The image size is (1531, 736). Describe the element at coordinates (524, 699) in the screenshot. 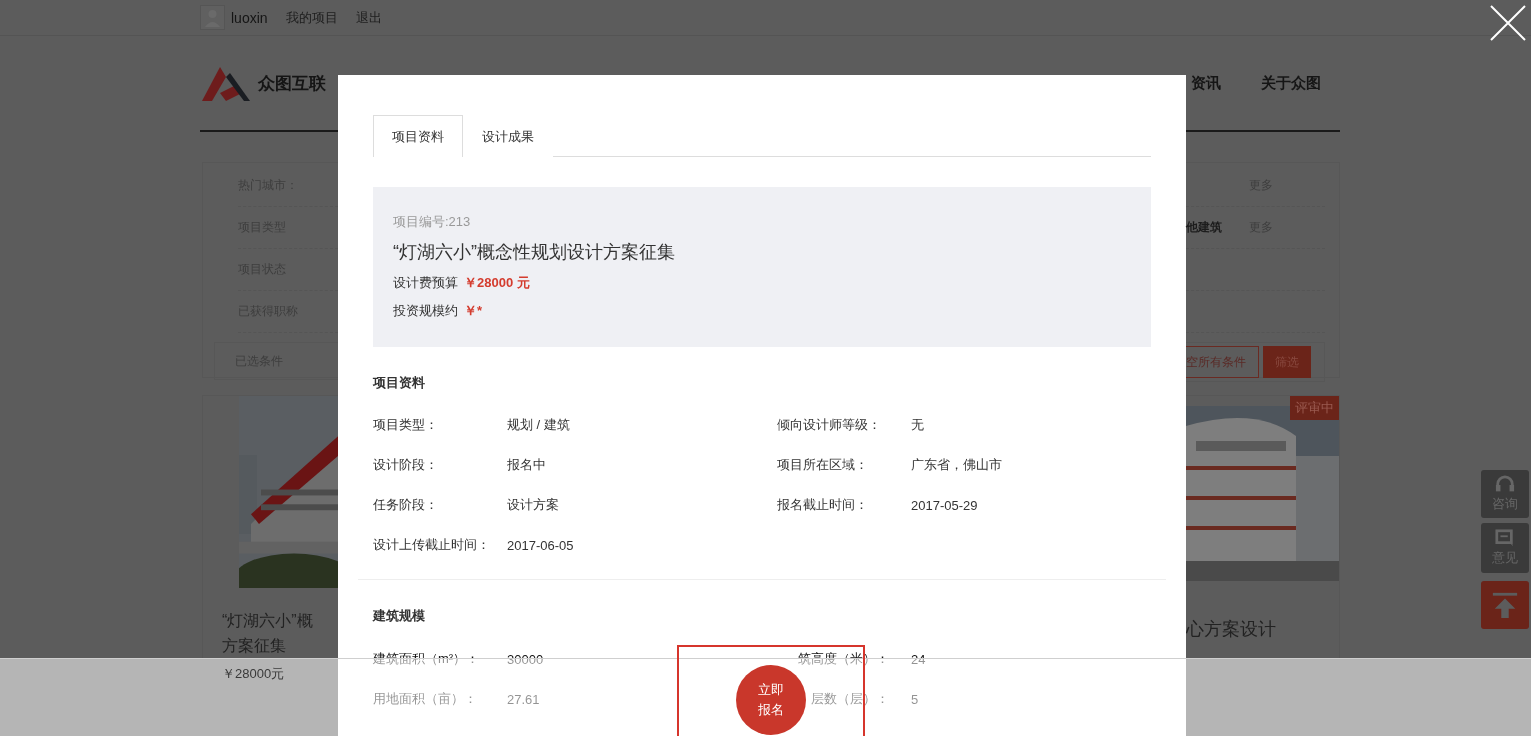

I see `field-value: 27.61` at that location.